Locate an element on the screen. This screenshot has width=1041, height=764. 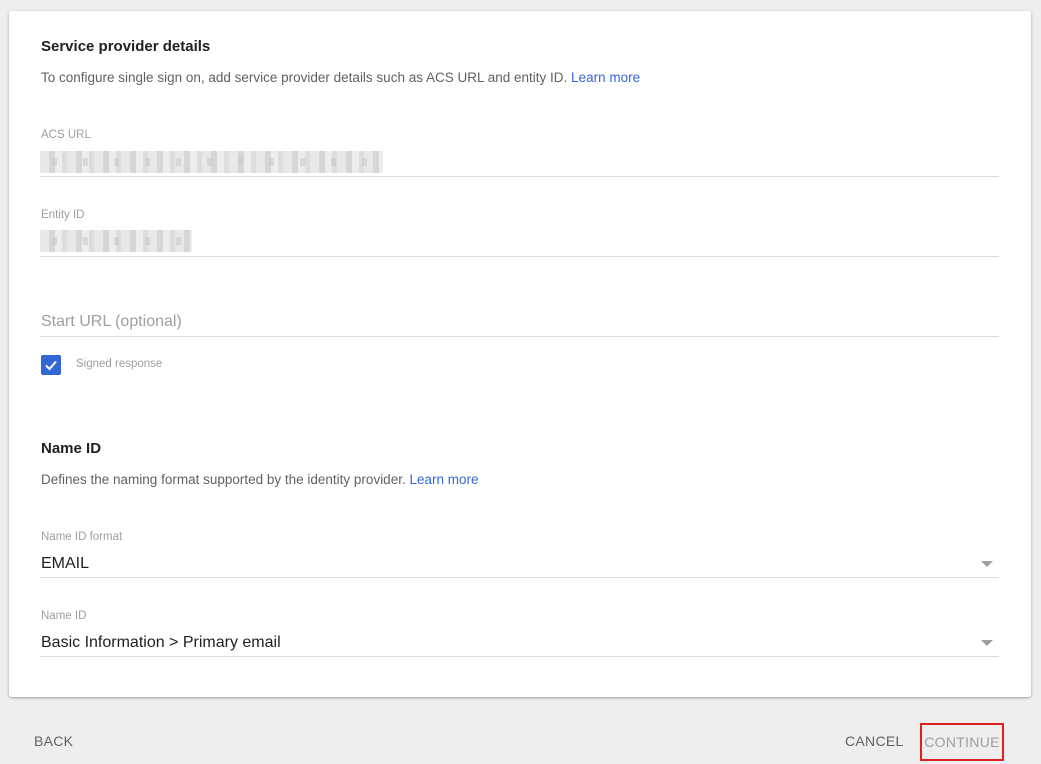
acs-url-field is located at coordinates (211, 162).